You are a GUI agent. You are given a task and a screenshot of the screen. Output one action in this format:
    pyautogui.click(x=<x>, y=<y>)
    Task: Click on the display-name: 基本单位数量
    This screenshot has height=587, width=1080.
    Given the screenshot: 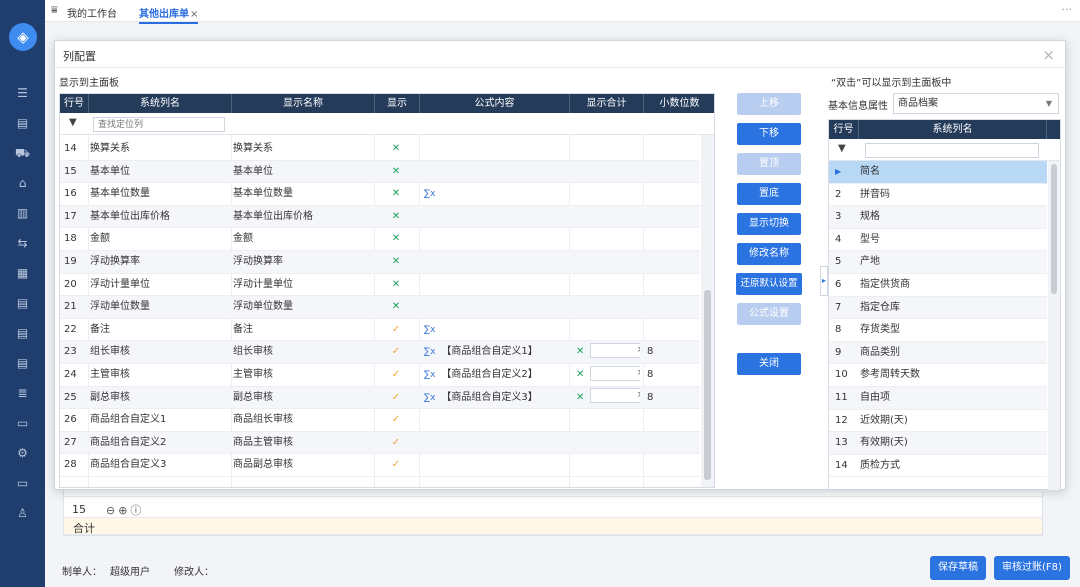 What is the action you would take?
    pyautogui.click(x=303, y=194)
    